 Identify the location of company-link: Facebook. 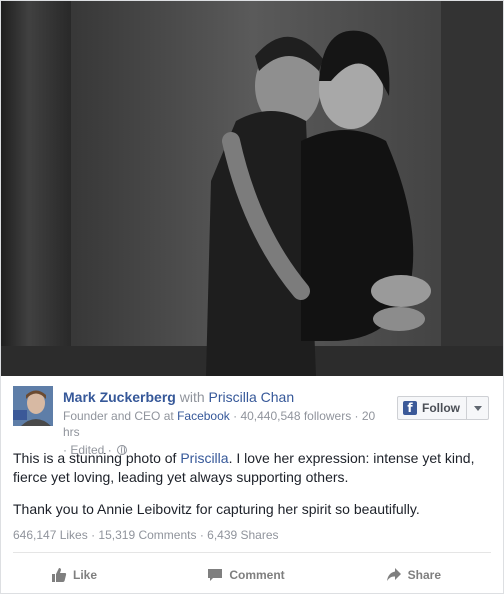
(203, 416).